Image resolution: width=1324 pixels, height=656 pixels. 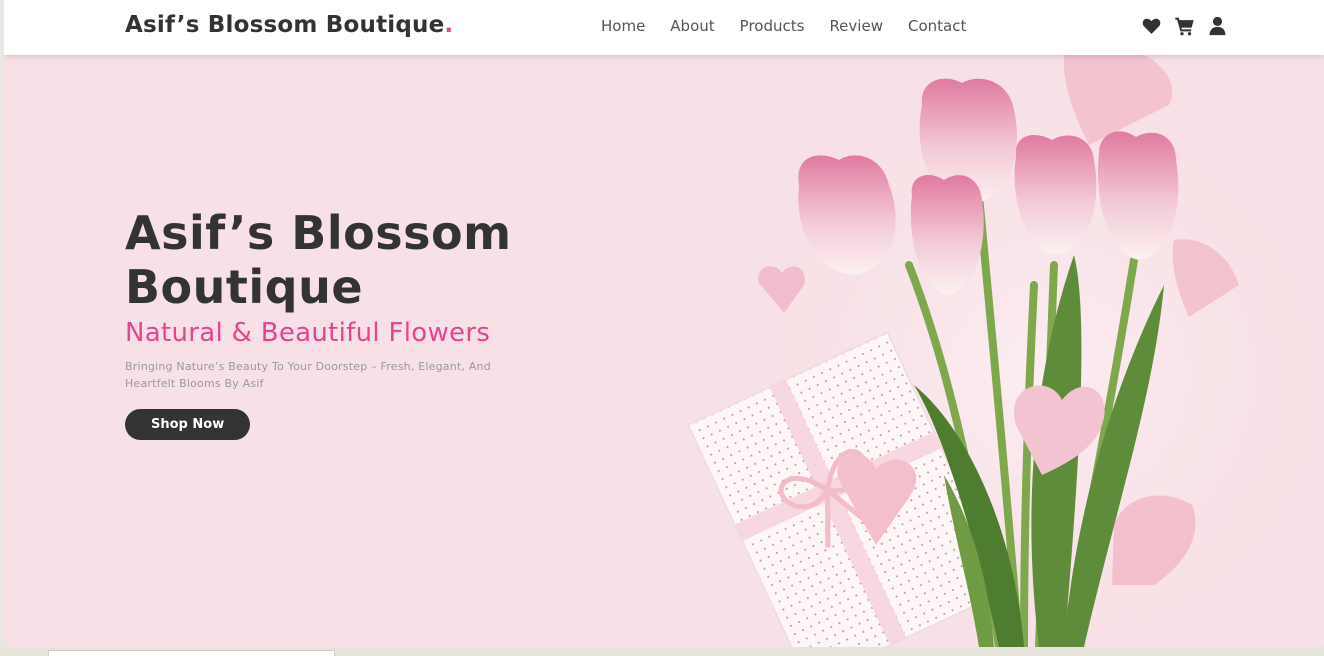 I want to click on shop-now-button: Shop Now, so click(x=188, y=424).